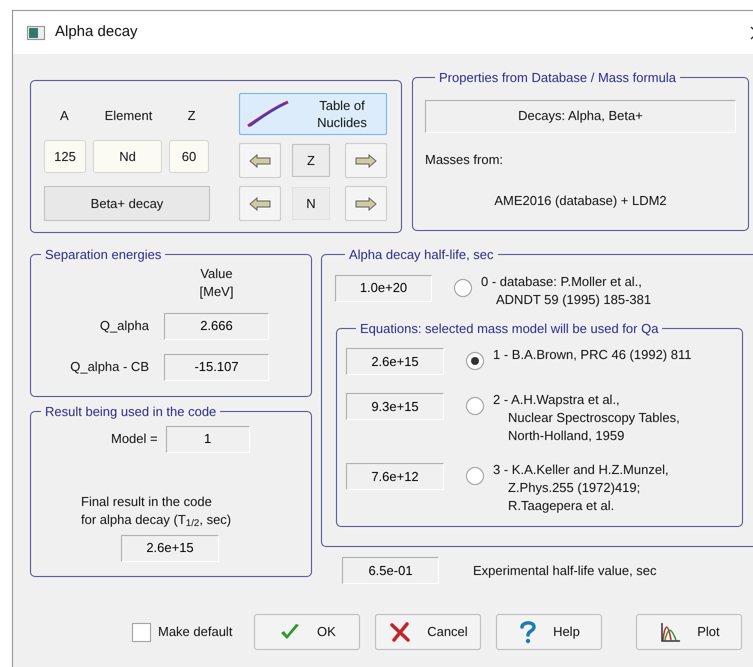 The width and height of the screenshot is (753, 667). What do you see at coordinates (156, 519) in the screenshot?
I see `final-result-text: for alpha decay (T$_{1/2}$, sec)` at bounding box center [156, 519].